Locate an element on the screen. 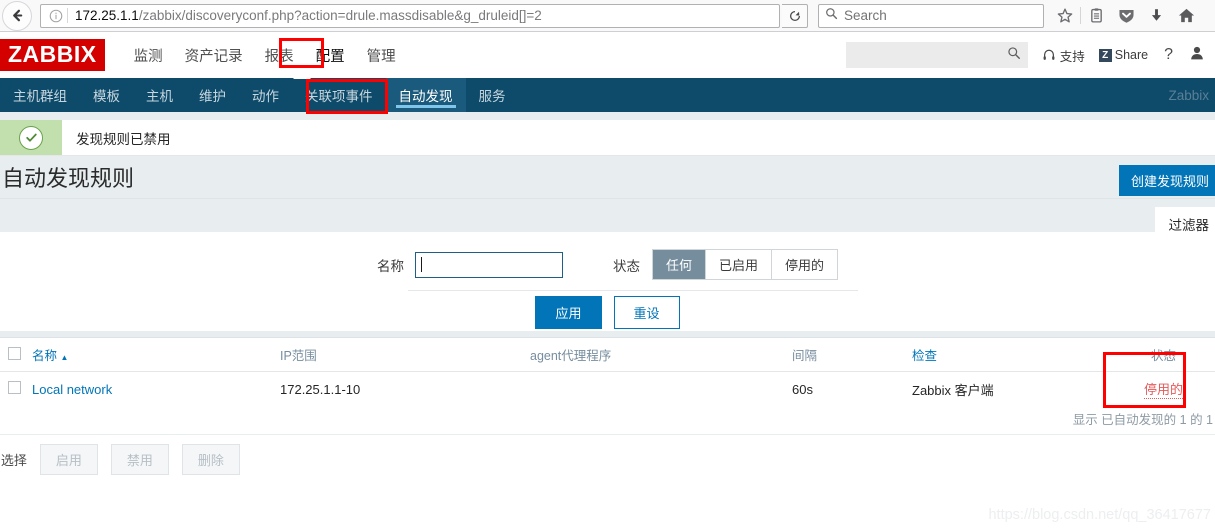 Image resolution: width=1215 pixels, height=529 pixels. table-header-row: 名称 ▲ IP范围 agent代理程序 间隔 检查 状态 is located at coordinates (607, 355).